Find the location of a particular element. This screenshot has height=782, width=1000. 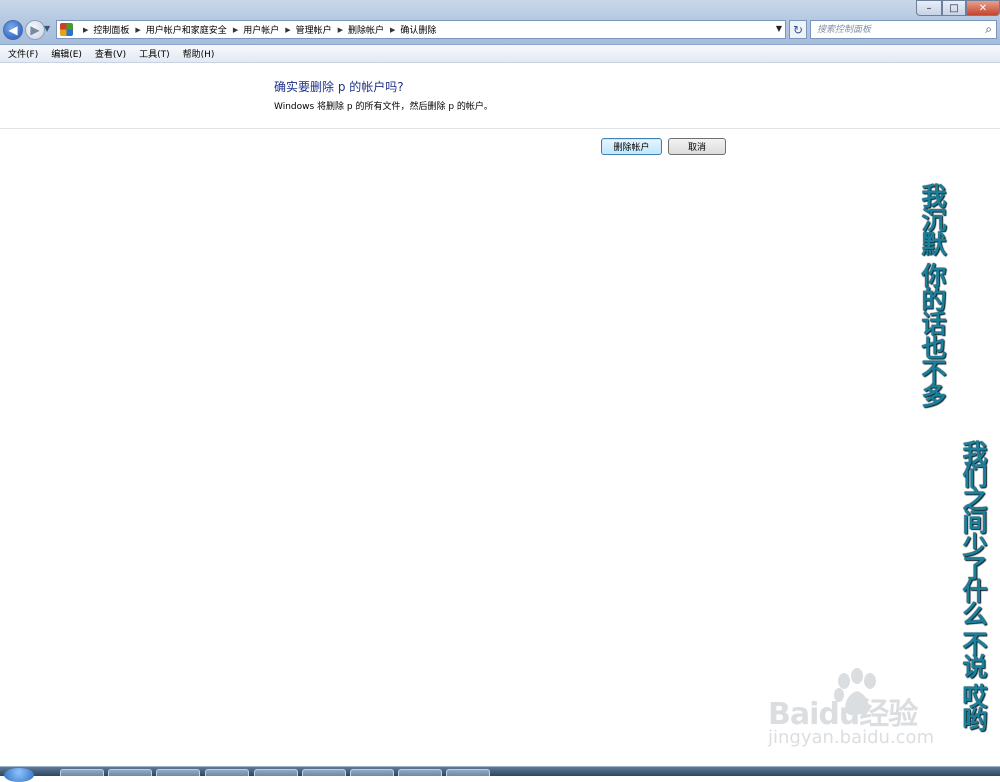

menu-view: 查看(V) is located at coordinates (110, 53).